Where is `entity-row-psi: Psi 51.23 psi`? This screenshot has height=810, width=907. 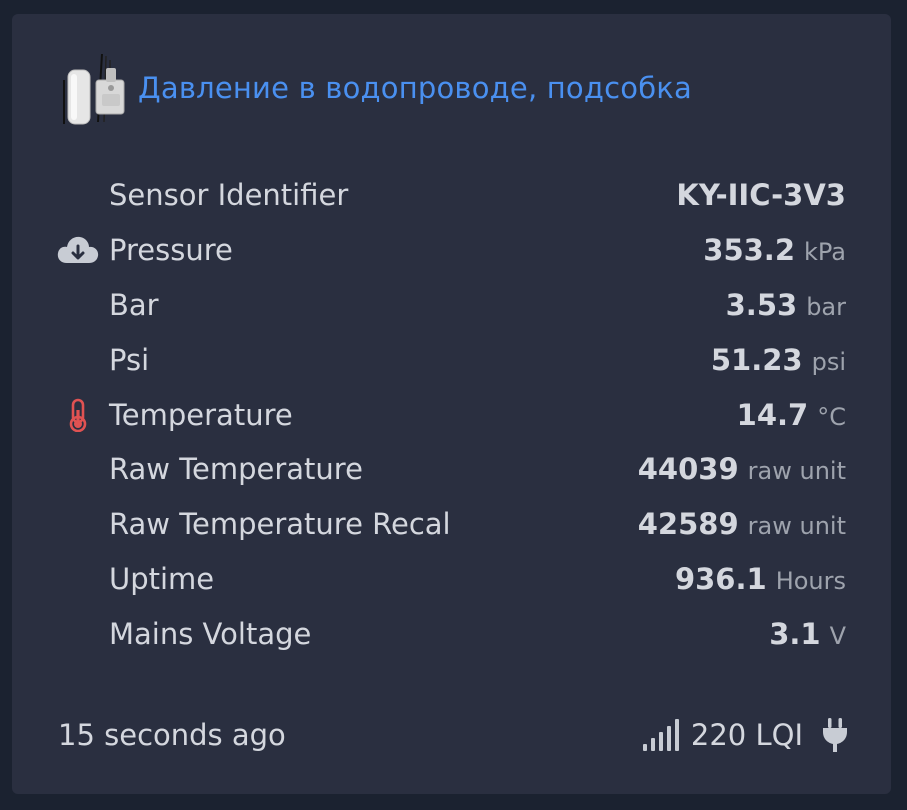
entity-row-psi: Psi 51.23 psi is located at coordinates (451, 359).